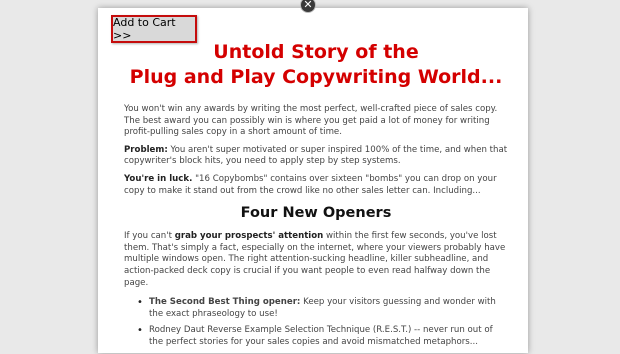  What do you see at coordinates (158, 178) in the screenshot?
I see `luck-label: You're in luck.` at bounding box center [158, 178].